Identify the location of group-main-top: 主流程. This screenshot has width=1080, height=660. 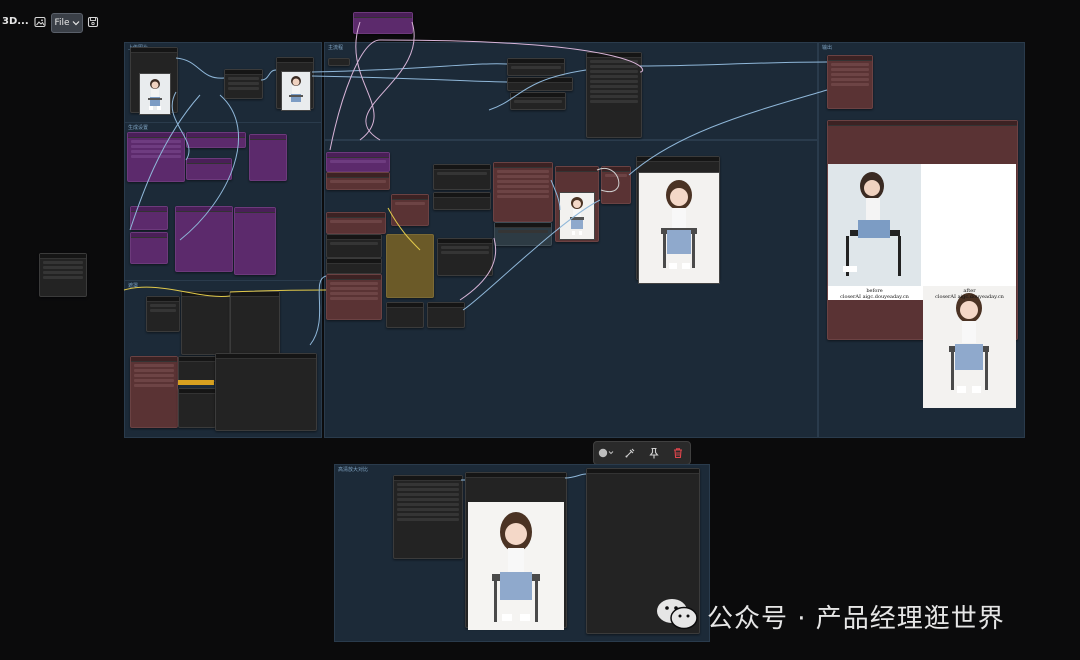
(571, 91).